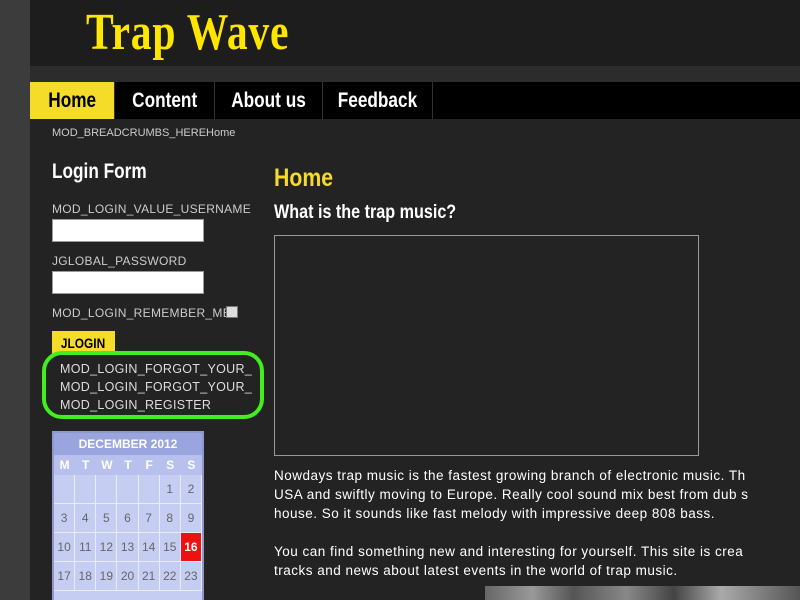  Describe the element at coordinates (149, 547) in the screenshot. I see `calendar-day: 14` at that location.